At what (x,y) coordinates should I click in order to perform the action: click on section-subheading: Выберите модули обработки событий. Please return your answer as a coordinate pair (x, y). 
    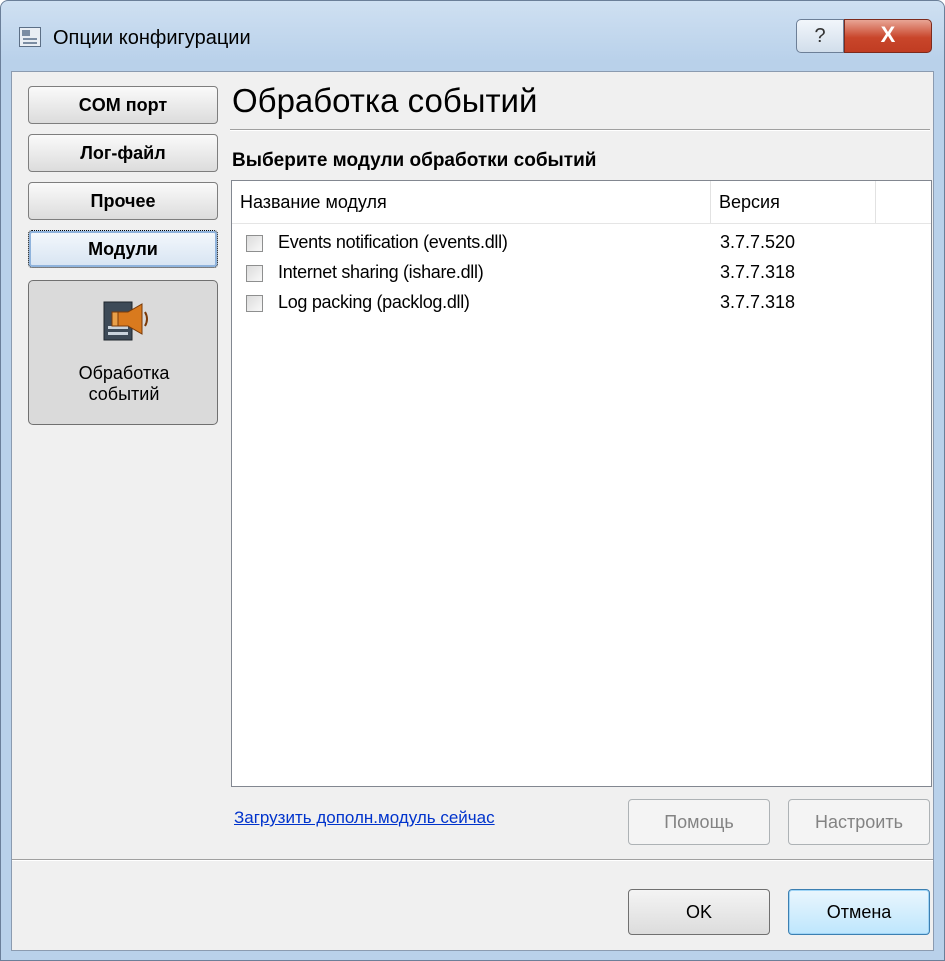
    Looking at the image, I should click on (414, 160).